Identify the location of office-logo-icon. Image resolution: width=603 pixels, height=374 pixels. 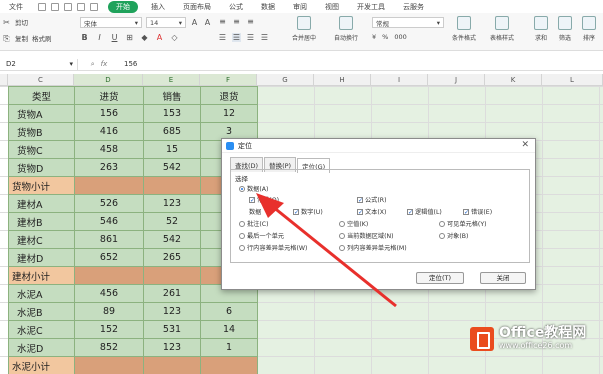
(482, 338).